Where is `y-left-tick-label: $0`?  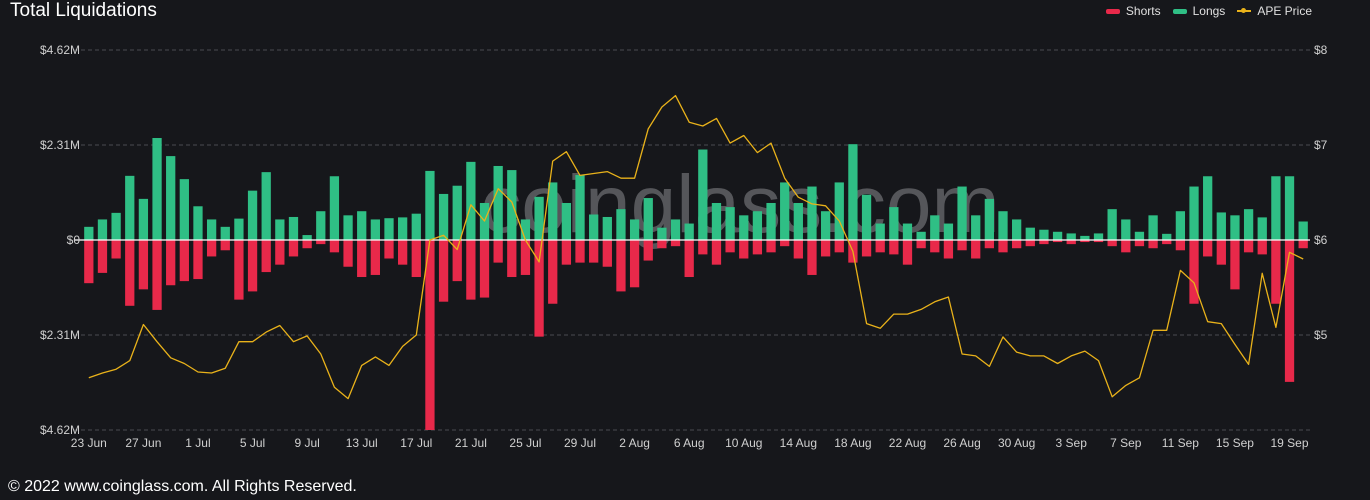
y-left-tick-label: $0 is located at coordinates (74, 240).